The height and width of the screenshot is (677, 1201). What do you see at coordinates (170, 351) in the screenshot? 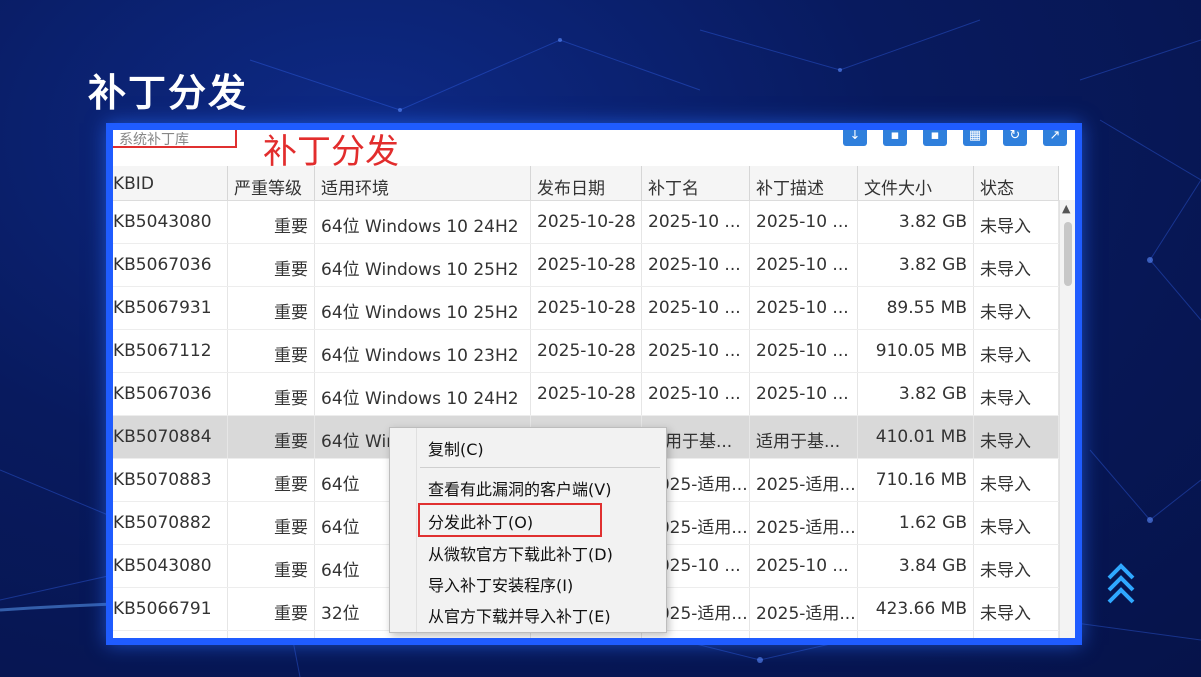
I see `cell-kbid: KB5067112` at bounding box center [170, 351].